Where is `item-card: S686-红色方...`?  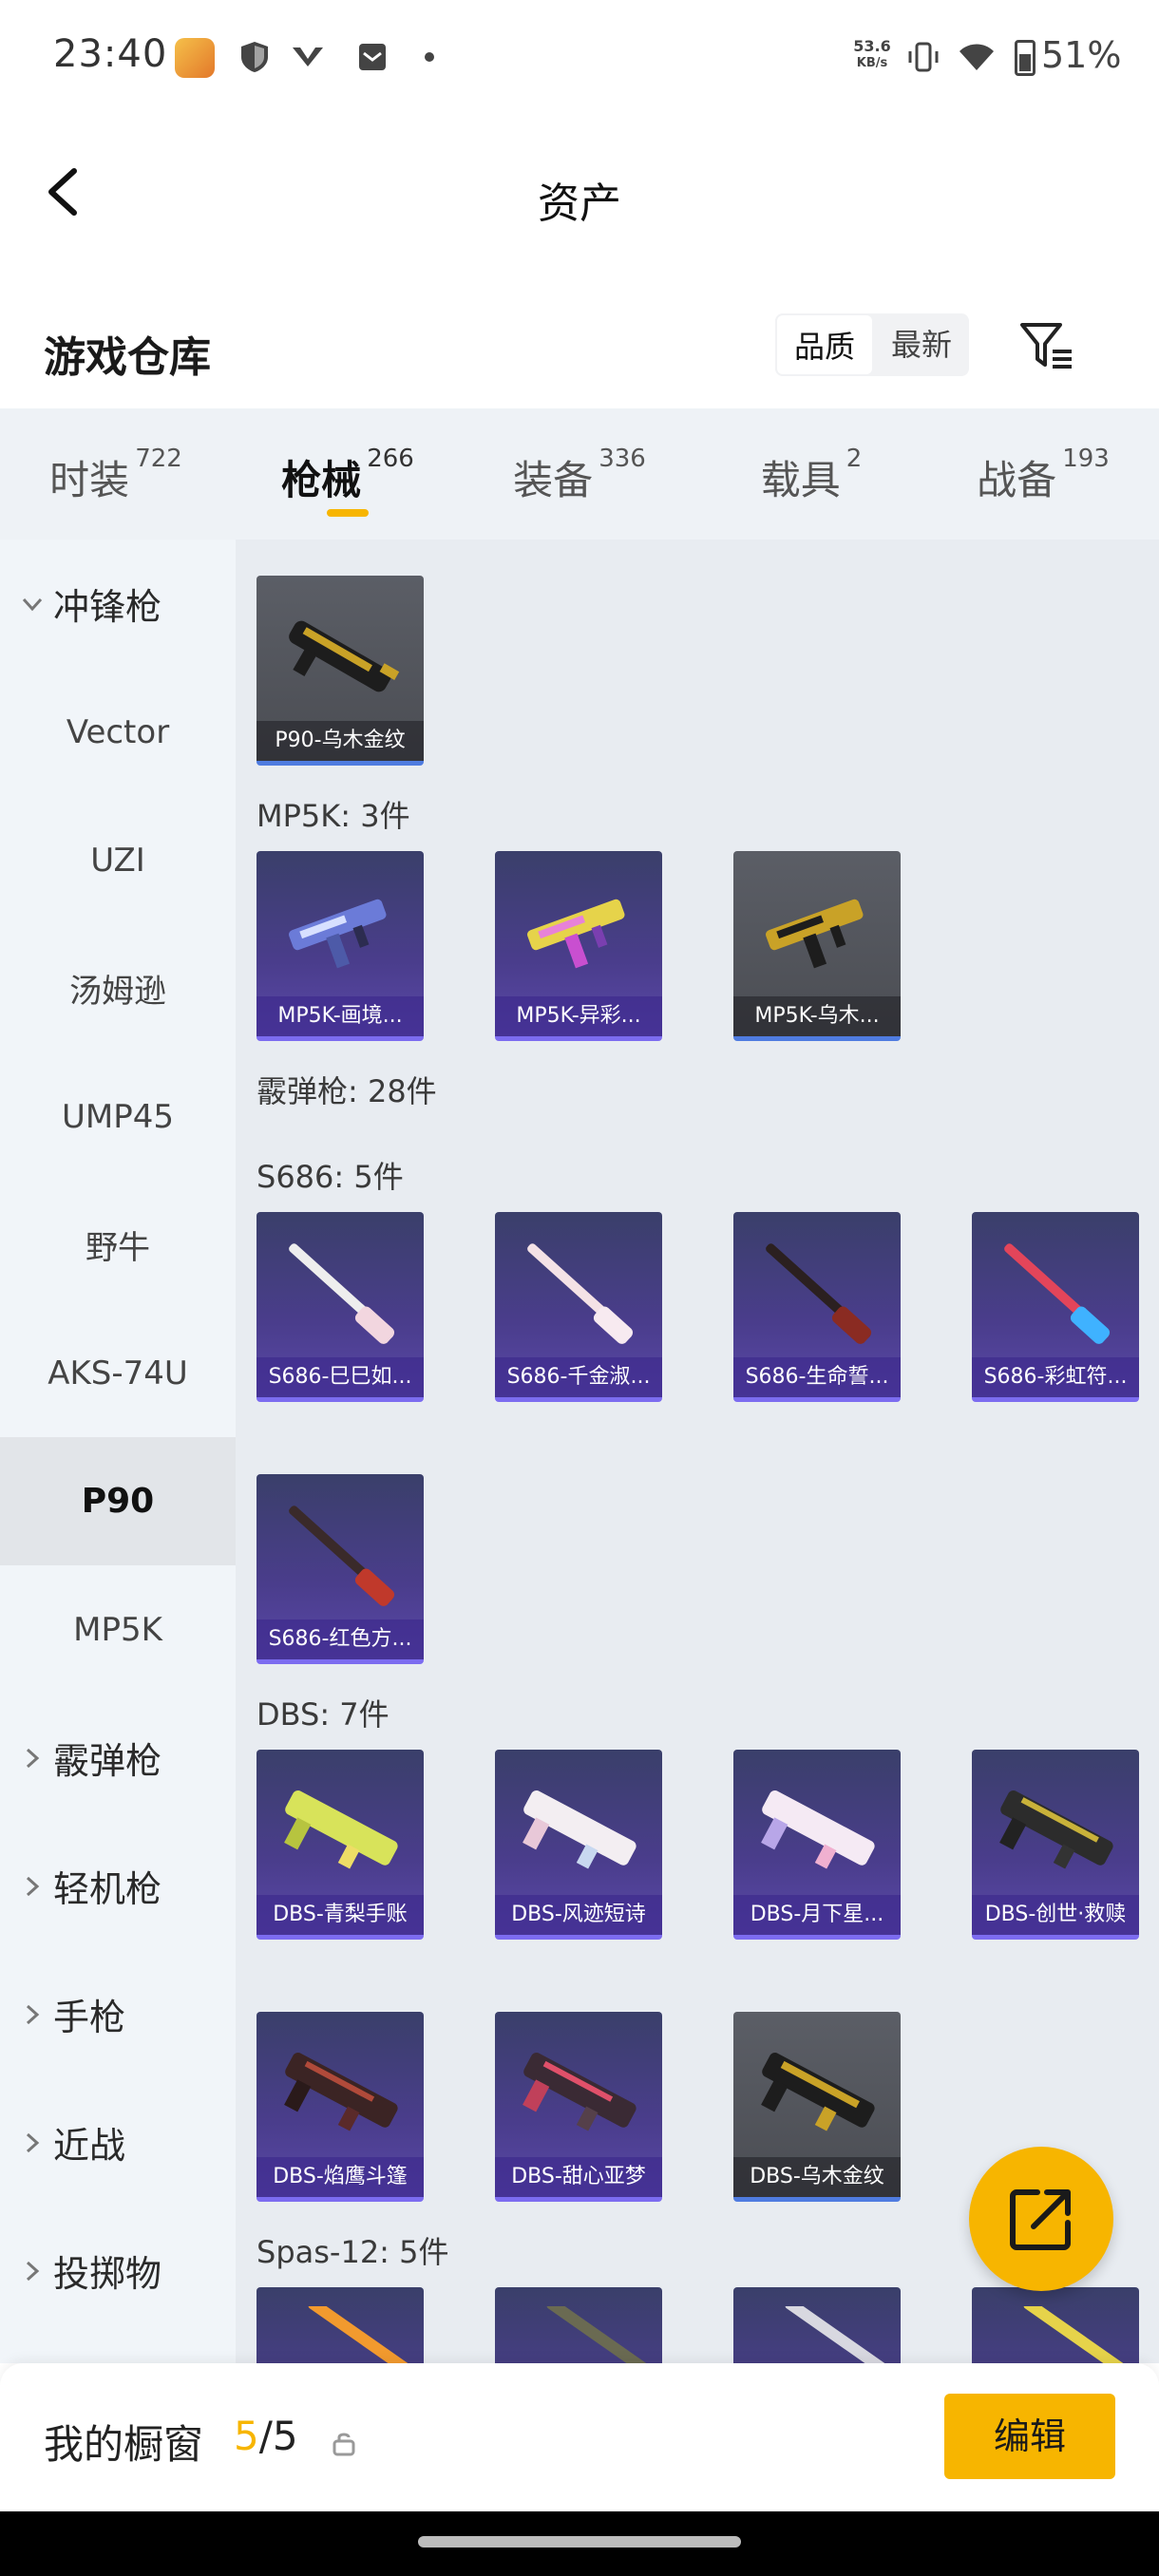 item-card: S686-红色方... is located at coordinates (340, 1569).